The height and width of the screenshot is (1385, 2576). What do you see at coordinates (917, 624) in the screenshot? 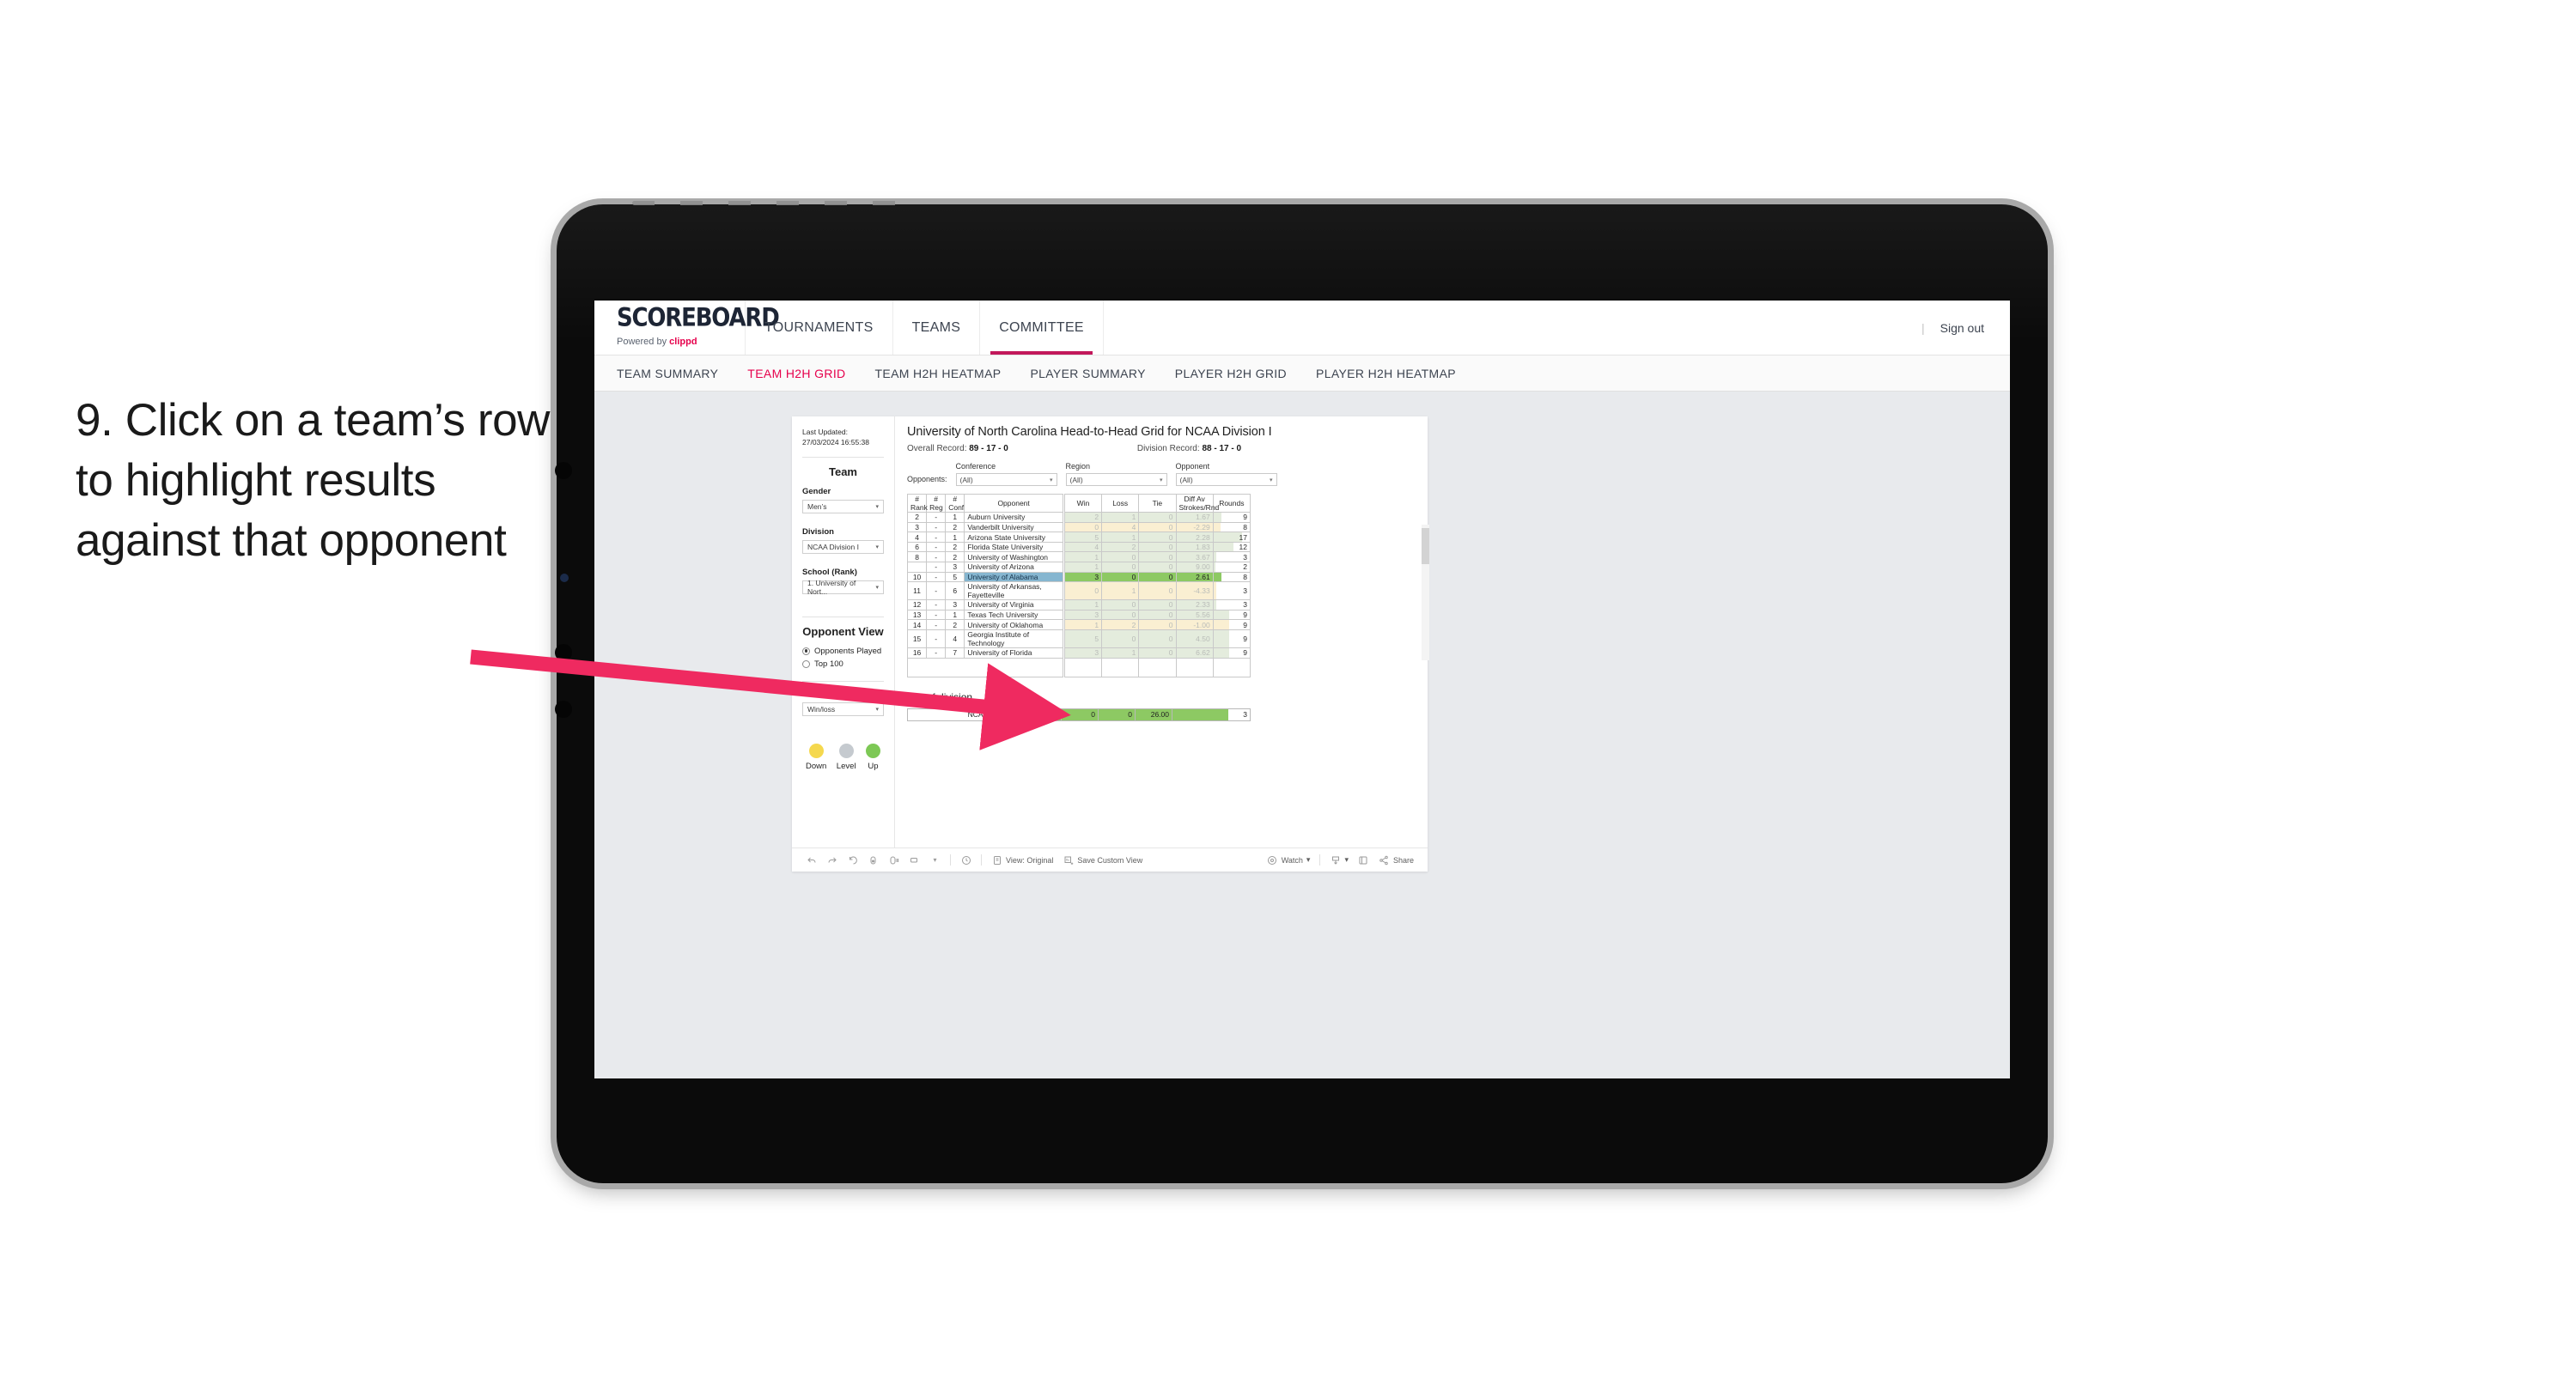
I see `cell-rank: 14` at bounding box center [917, 624].